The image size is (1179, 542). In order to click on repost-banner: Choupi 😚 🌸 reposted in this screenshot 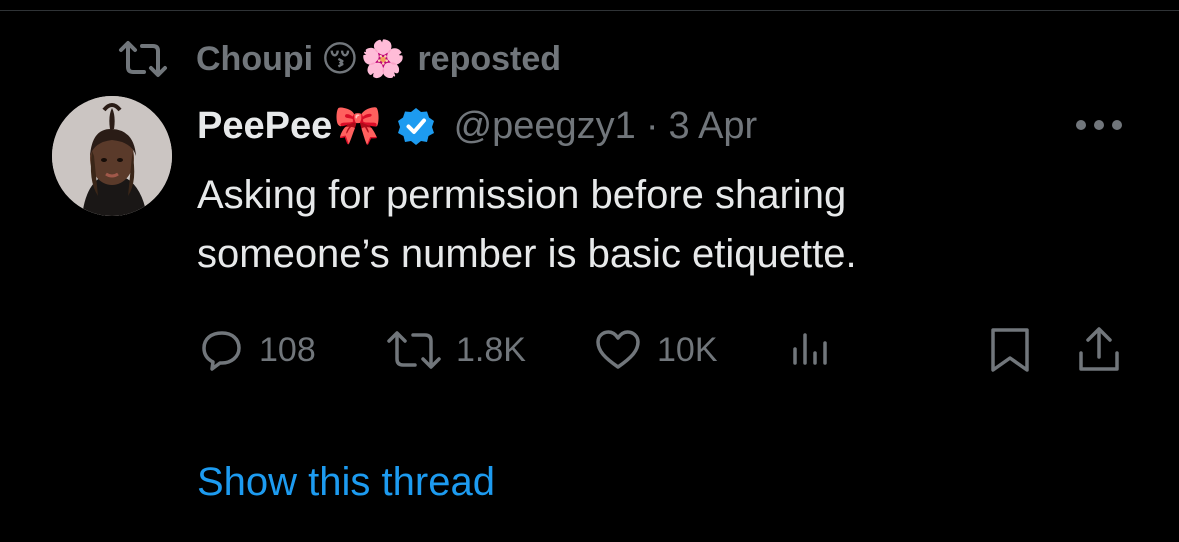, I will do `click(339, 59)`.